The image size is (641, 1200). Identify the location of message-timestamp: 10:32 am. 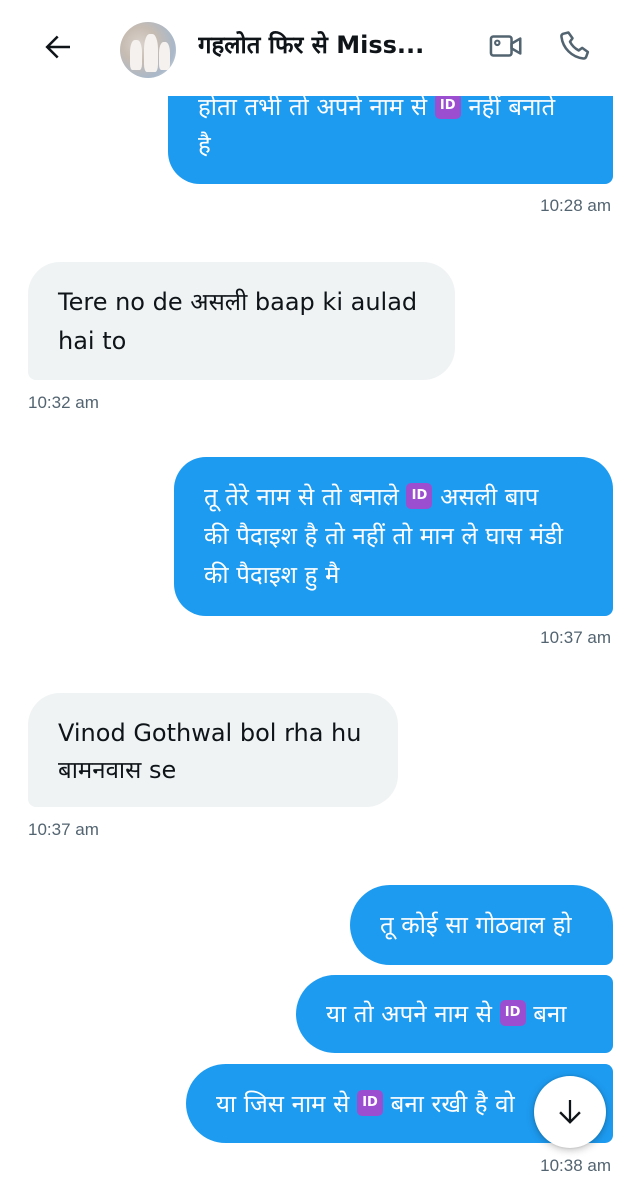
(63, 402).